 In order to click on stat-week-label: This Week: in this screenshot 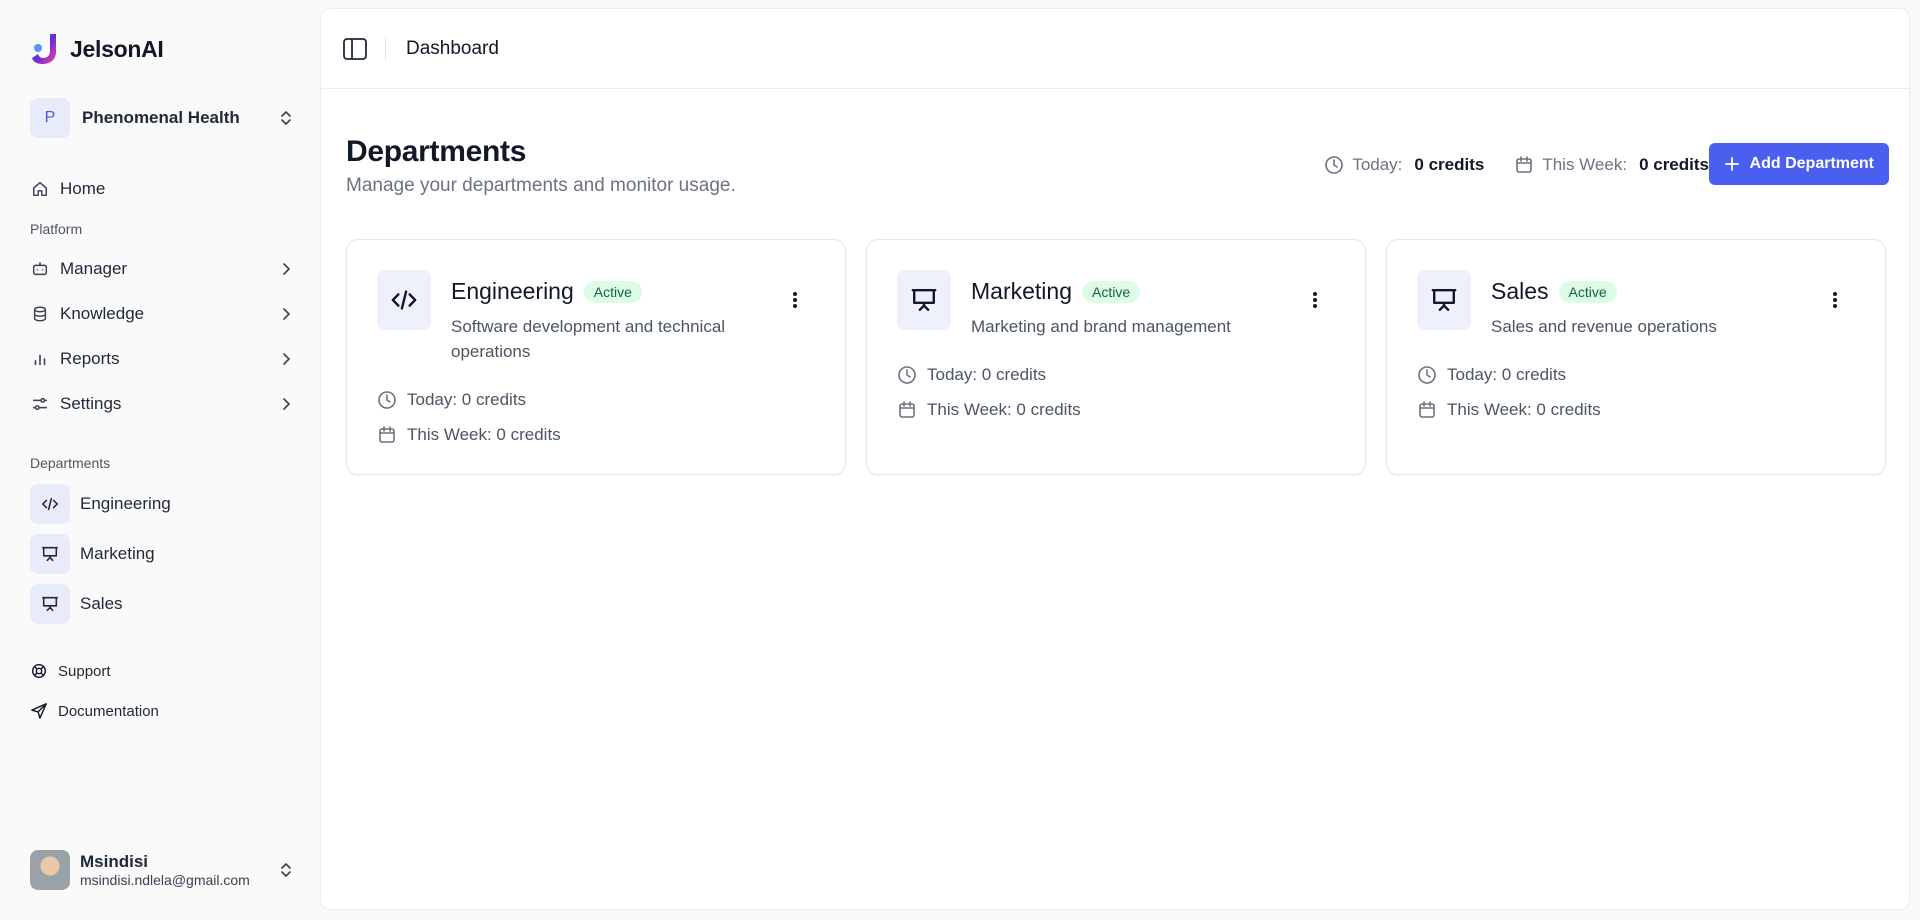, I will do `click(1585, 164)`.